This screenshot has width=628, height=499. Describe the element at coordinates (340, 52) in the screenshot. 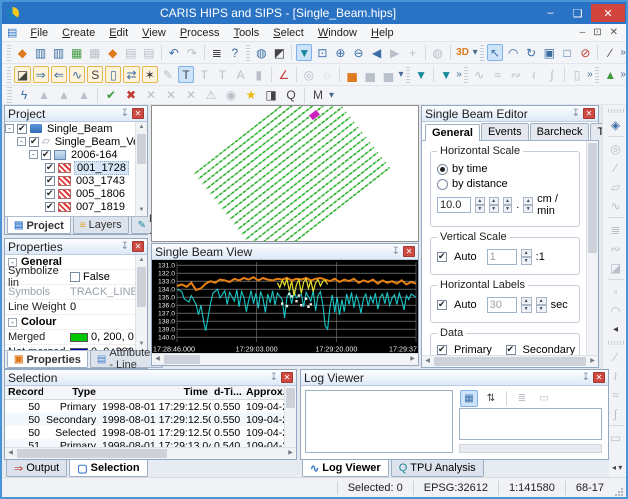

I see `zoom-in-icon: ⊕` at that location.